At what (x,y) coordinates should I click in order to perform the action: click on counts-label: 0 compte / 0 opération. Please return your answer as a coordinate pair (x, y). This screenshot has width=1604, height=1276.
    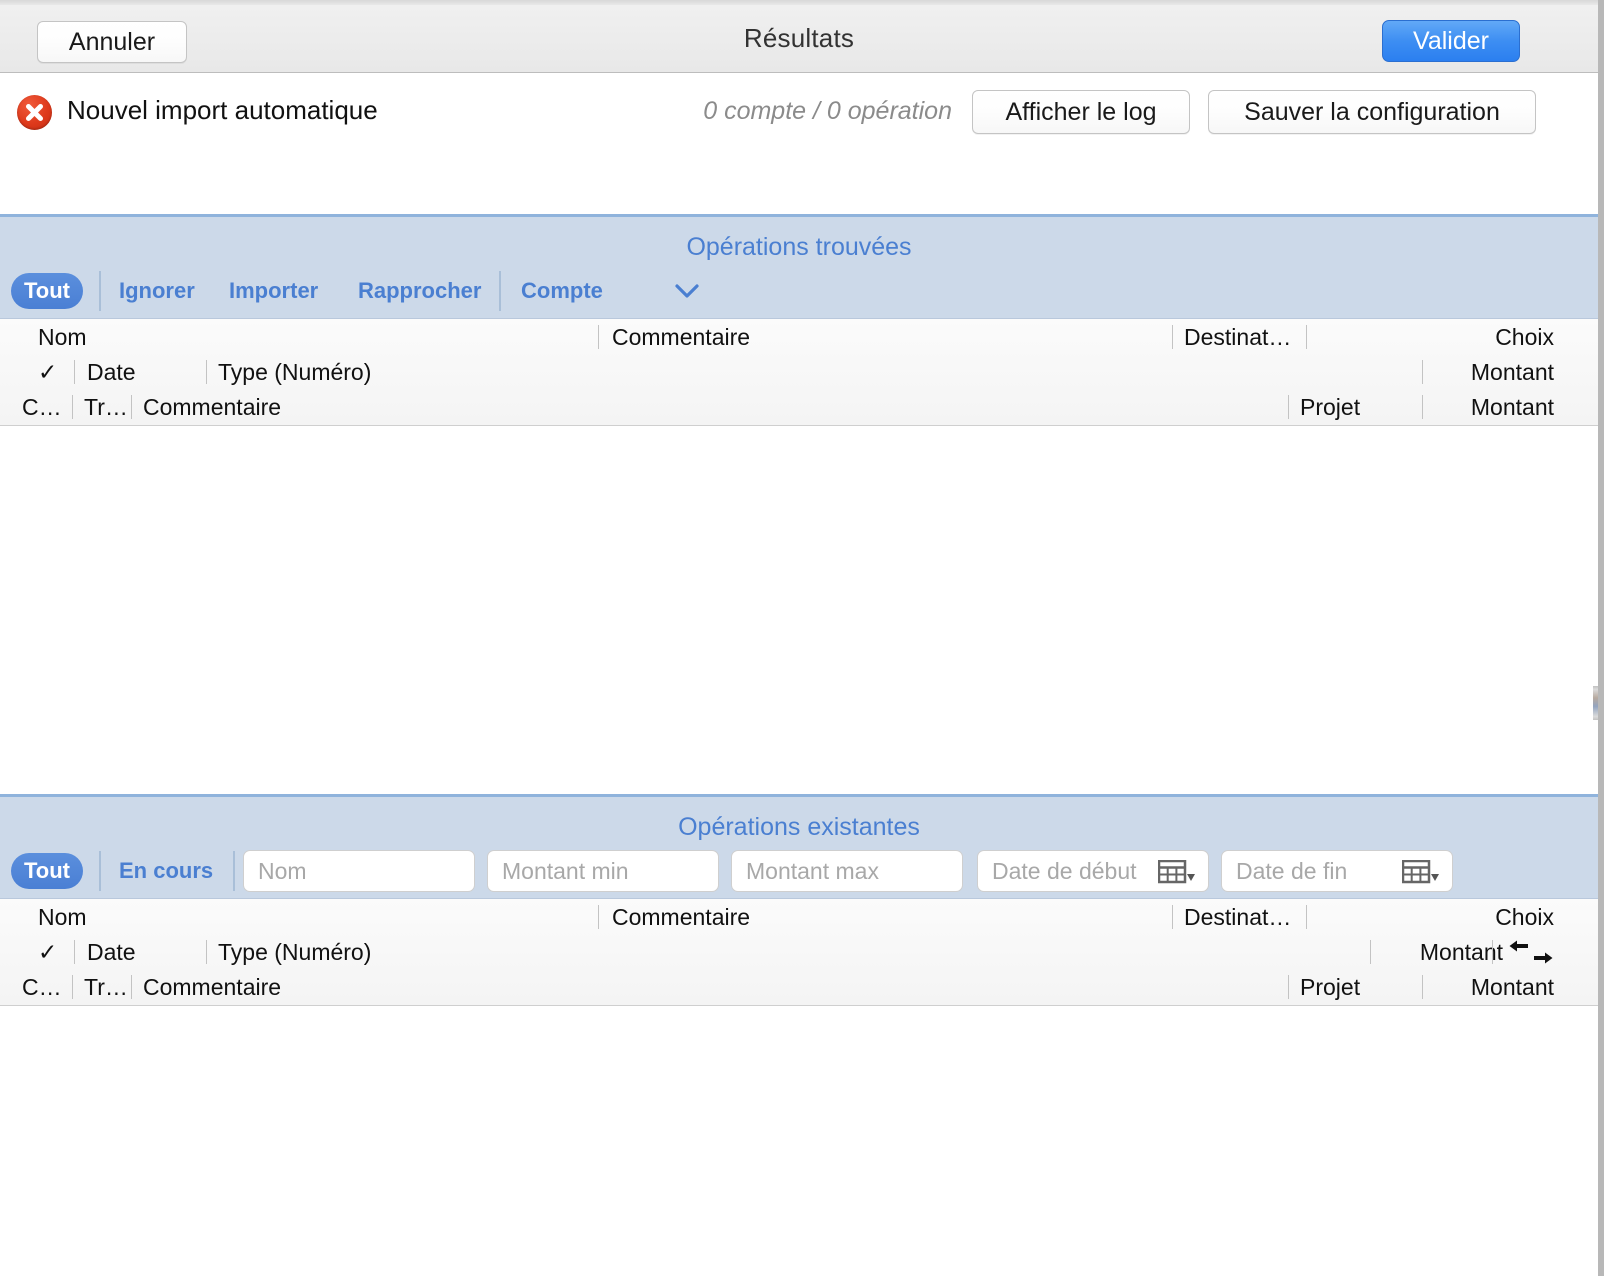
    Looking at the image, I should click on (827, 111).